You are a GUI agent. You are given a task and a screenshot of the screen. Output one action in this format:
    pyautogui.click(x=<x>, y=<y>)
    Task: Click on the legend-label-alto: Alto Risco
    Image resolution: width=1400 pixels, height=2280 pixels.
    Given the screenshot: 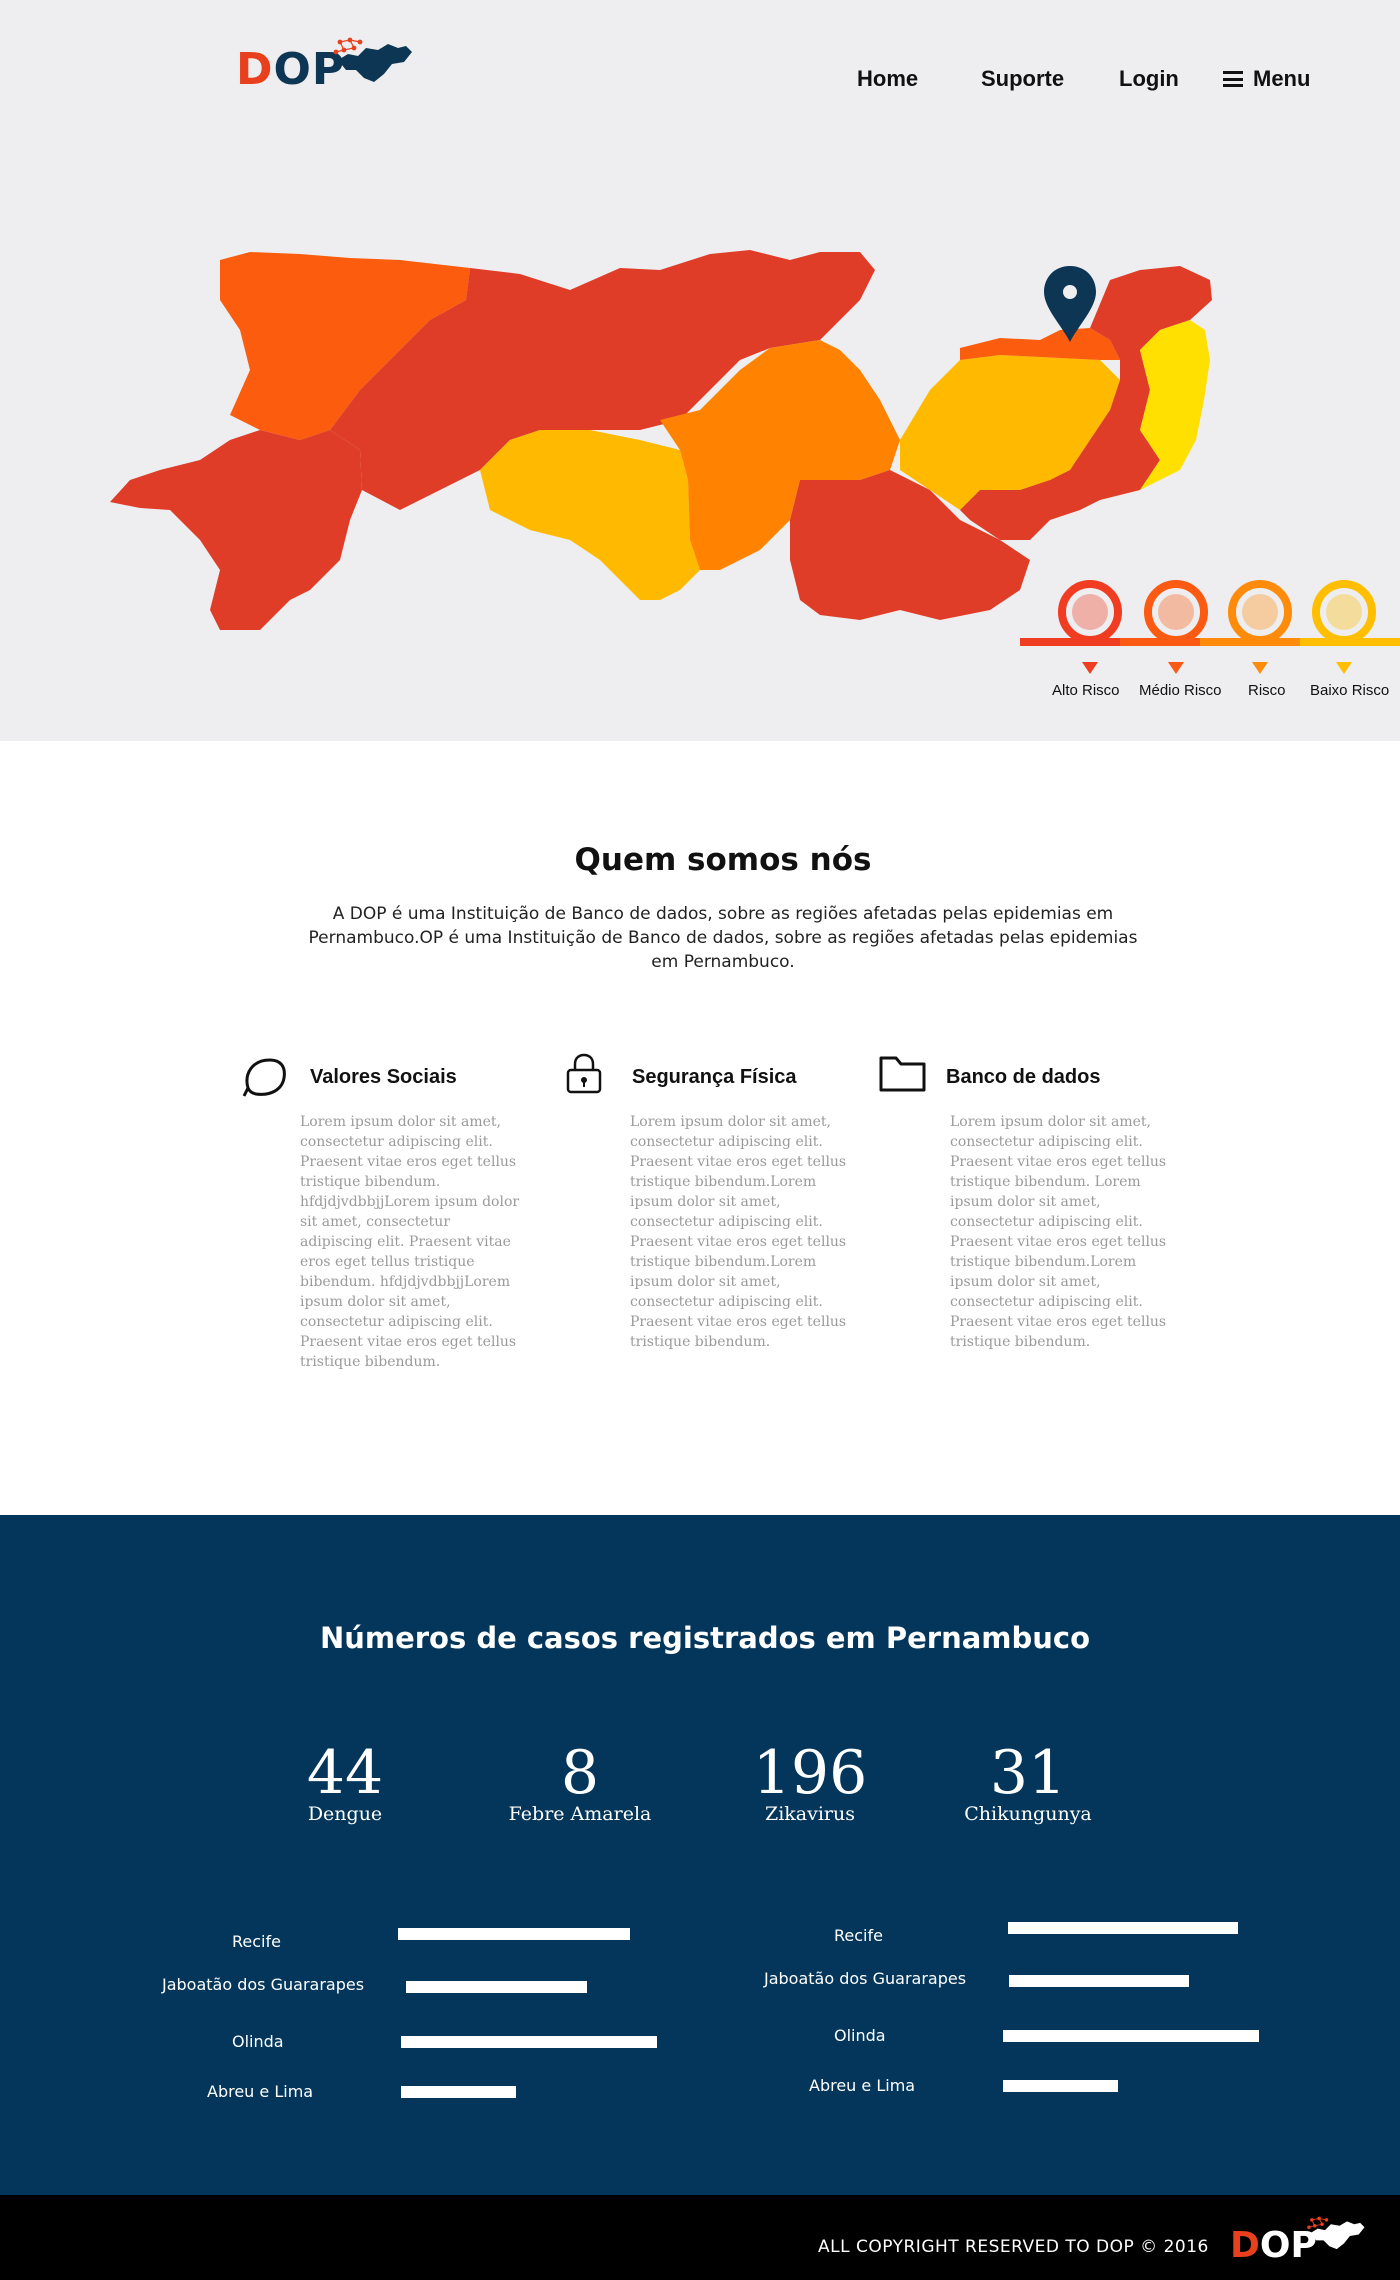 What is the action you would take?
    pyautogui.click(x=1086, y=690)
    